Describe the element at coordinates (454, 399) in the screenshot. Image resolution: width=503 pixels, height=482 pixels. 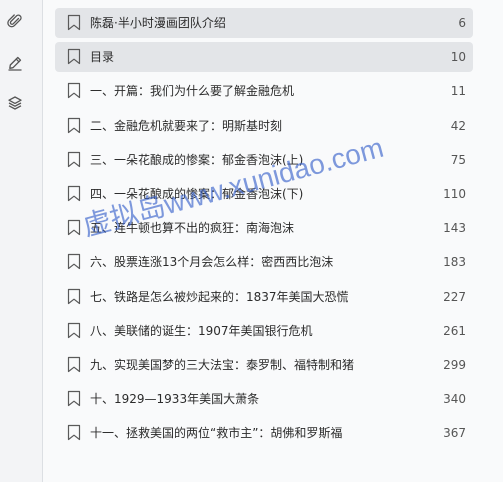
I see `toc-item-page: 340` at that location.